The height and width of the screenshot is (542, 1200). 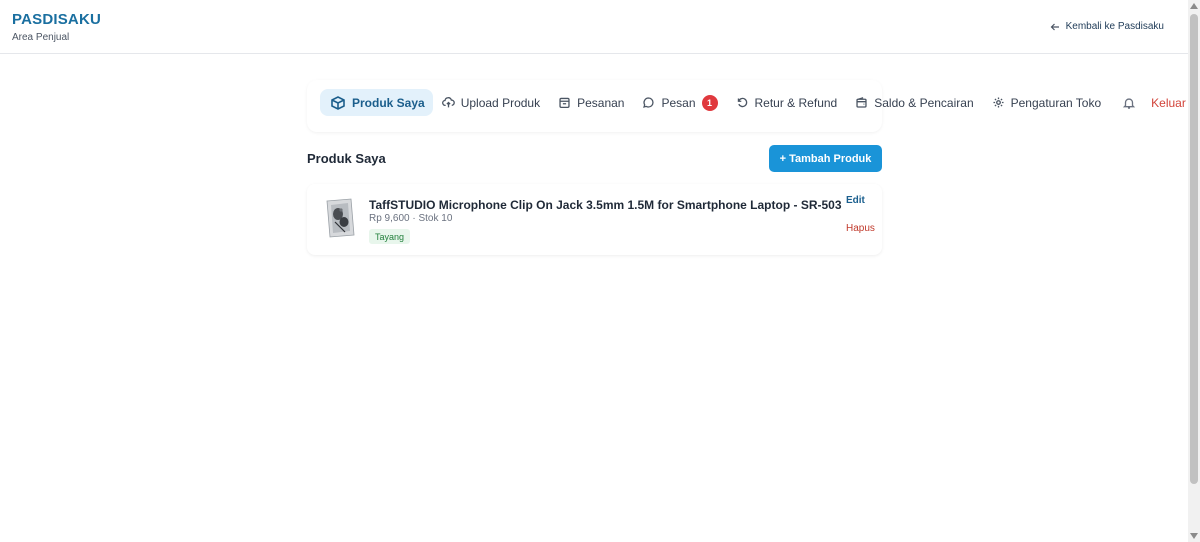 I want to click on product-thumbnail, so click(x=340, y=218).